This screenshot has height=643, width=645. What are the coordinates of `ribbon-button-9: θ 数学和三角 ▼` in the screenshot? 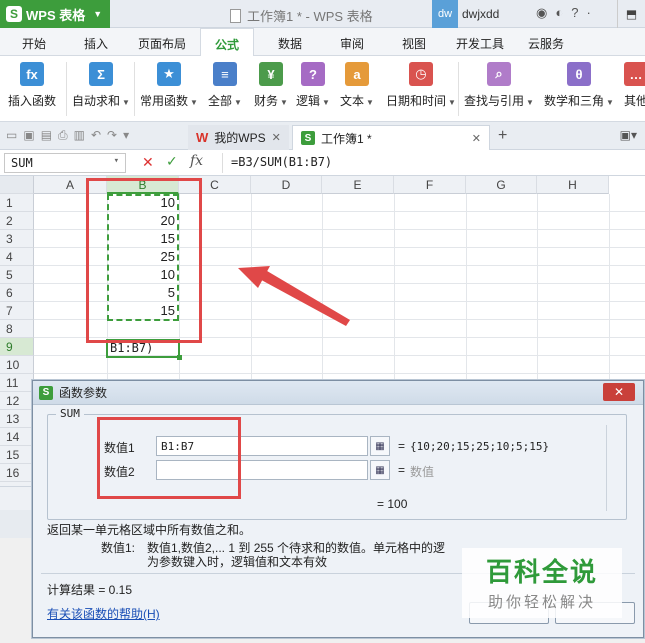 It's located at (579, 85).